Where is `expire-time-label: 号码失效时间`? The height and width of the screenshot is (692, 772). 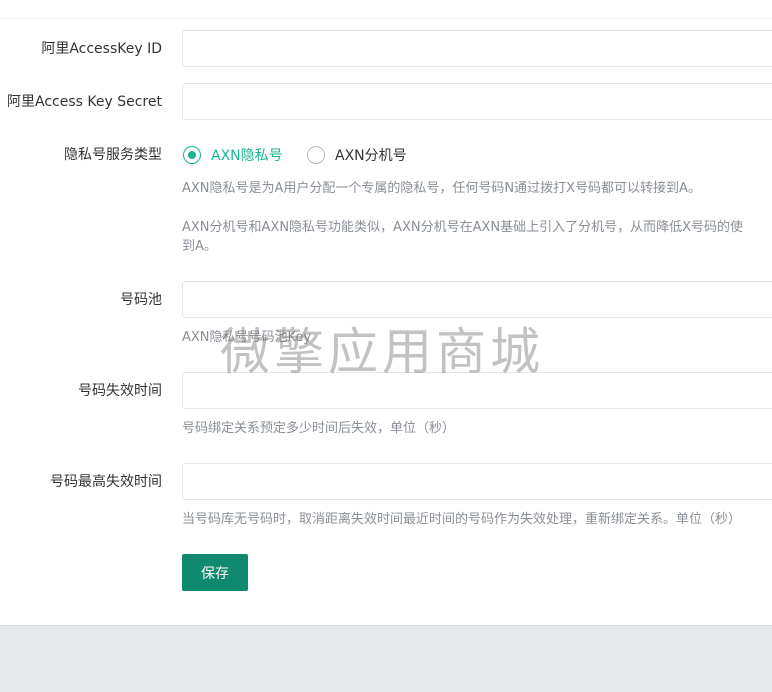 expire-time-label: 号码失效时间 is located at coordinates (120, 391).